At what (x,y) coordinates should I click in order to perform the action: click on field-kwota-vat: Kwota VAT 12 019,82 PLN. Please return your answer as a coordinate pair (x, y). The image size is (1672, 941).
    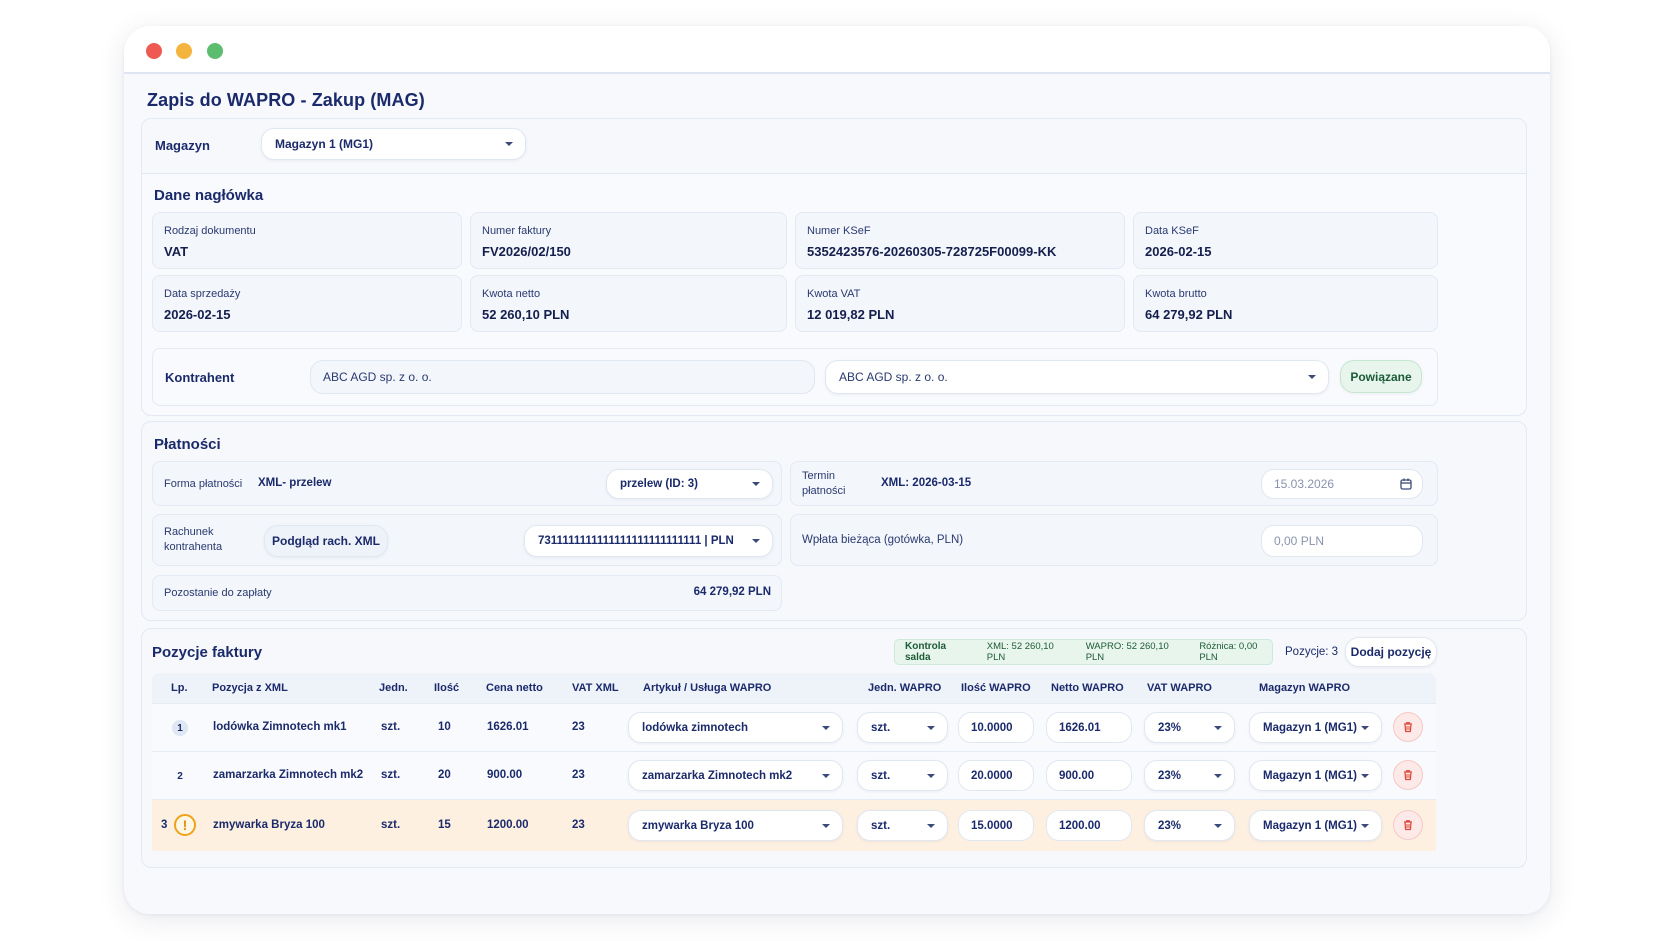
    Looking at the image, I should click on (960, 303).